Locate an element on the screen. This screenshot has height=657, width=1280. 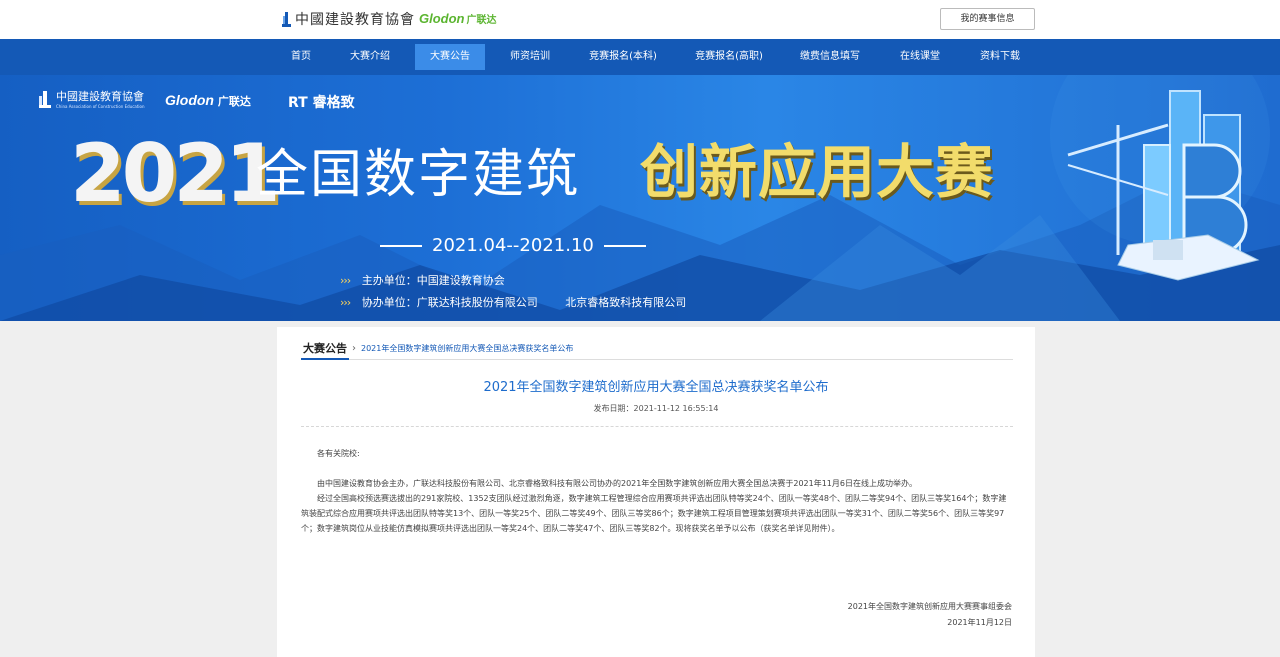
nav-item-home: 首页 is located at coordinates (301, 57).